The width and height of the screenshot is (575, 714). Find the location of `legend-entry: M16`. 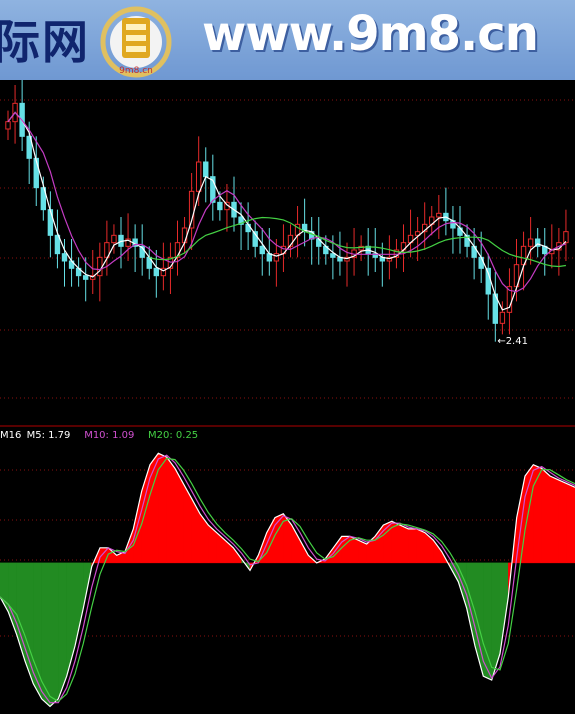

legend-entry: M16 is located at coordinates (10, 435).